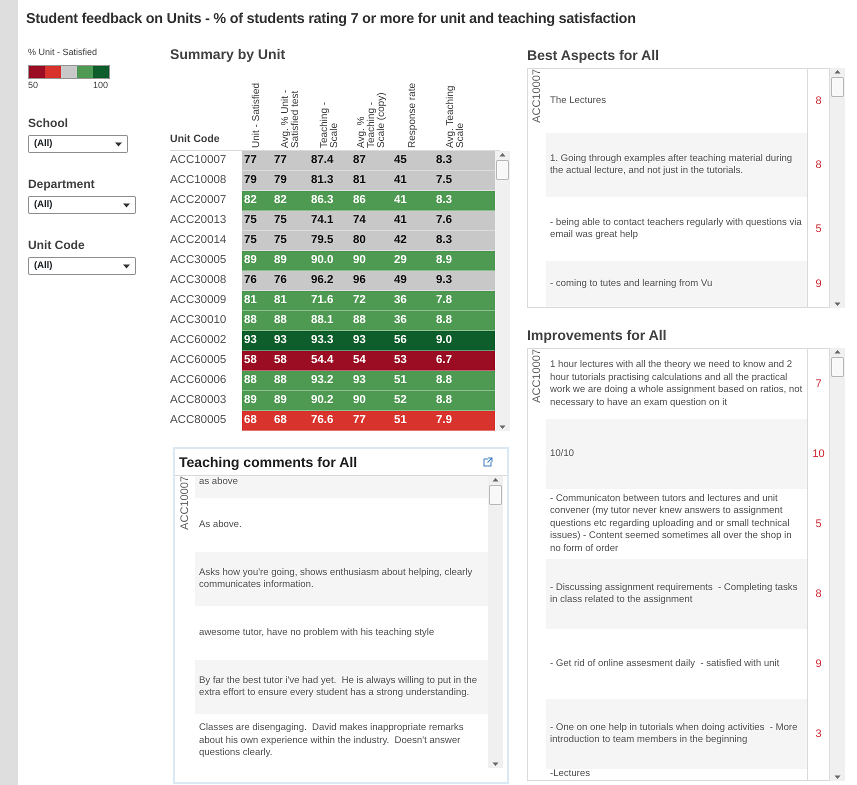 This screenshot has width=857, height=785. Describe the element at coordinates (359, 220) in the screenshot. I see `table-cell-text: 74` at that location.